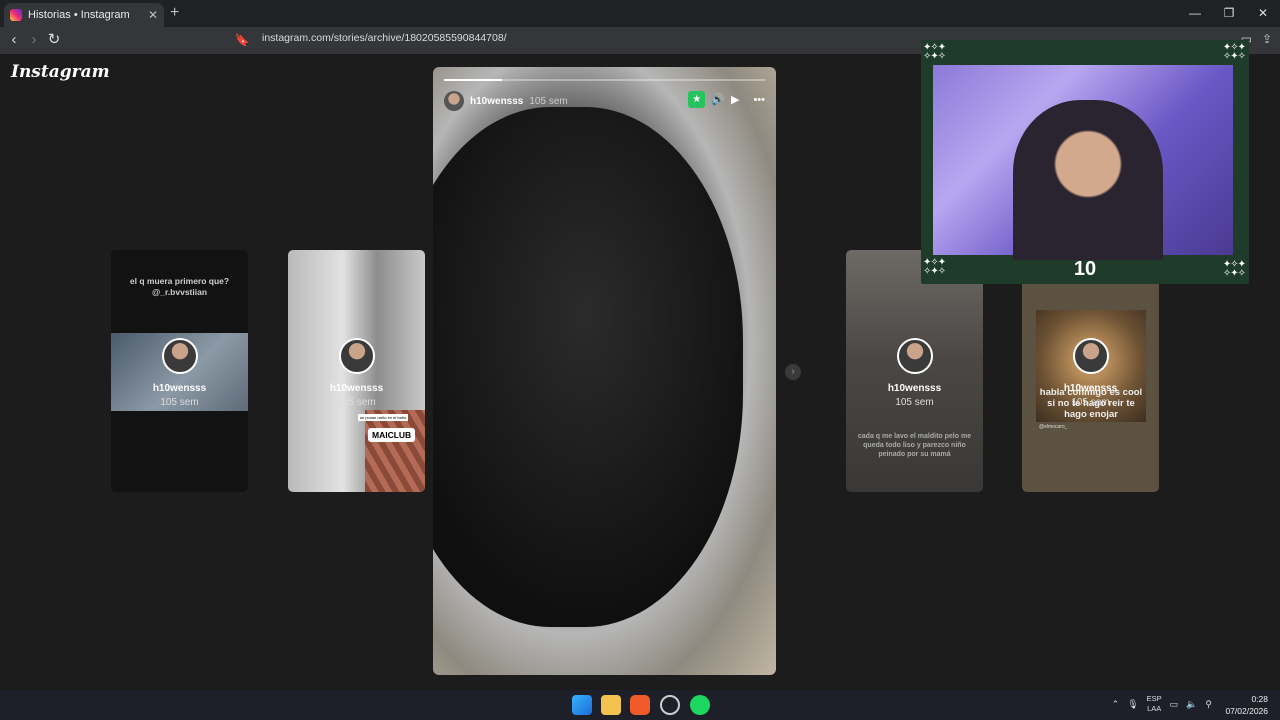 The height and width of the screenshot is (720, 1280). I want to click on taskbar: ⌃ 🎙 ESP LAA ▭ 🔈 ⚲ 0:28 07/02/2026, so click(640, 705).